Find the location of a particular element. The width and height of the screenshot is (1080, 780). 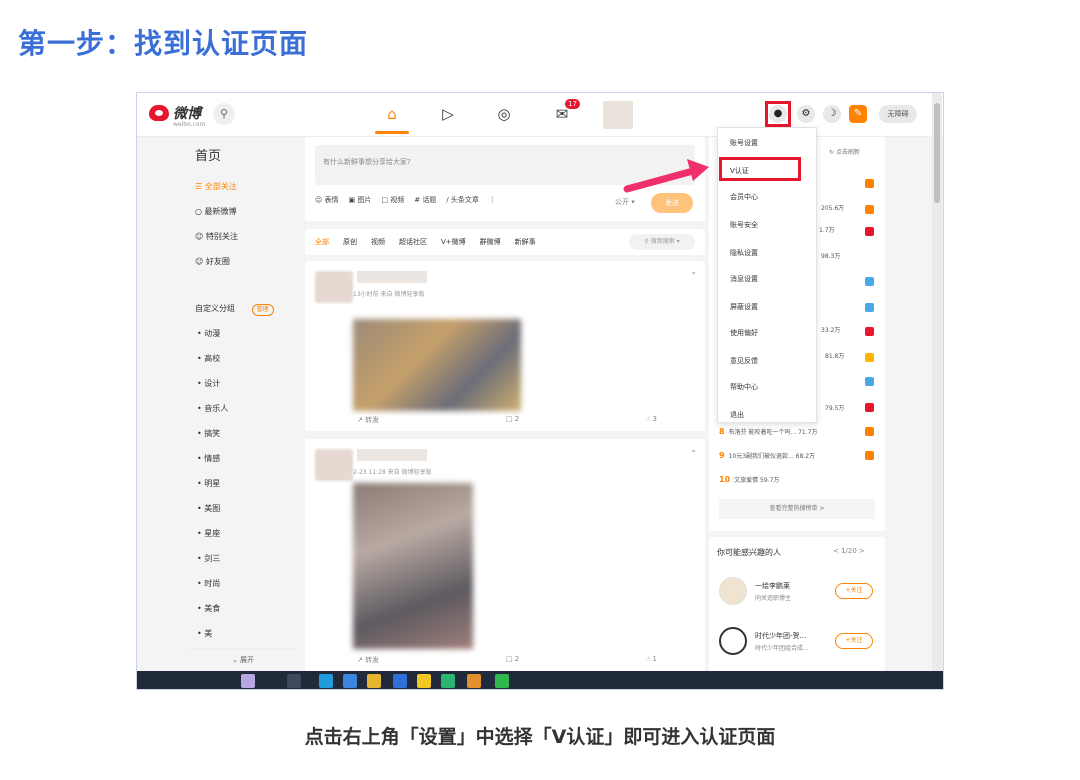

like-button: ☝ 1 is located at coordinates (651, 660).